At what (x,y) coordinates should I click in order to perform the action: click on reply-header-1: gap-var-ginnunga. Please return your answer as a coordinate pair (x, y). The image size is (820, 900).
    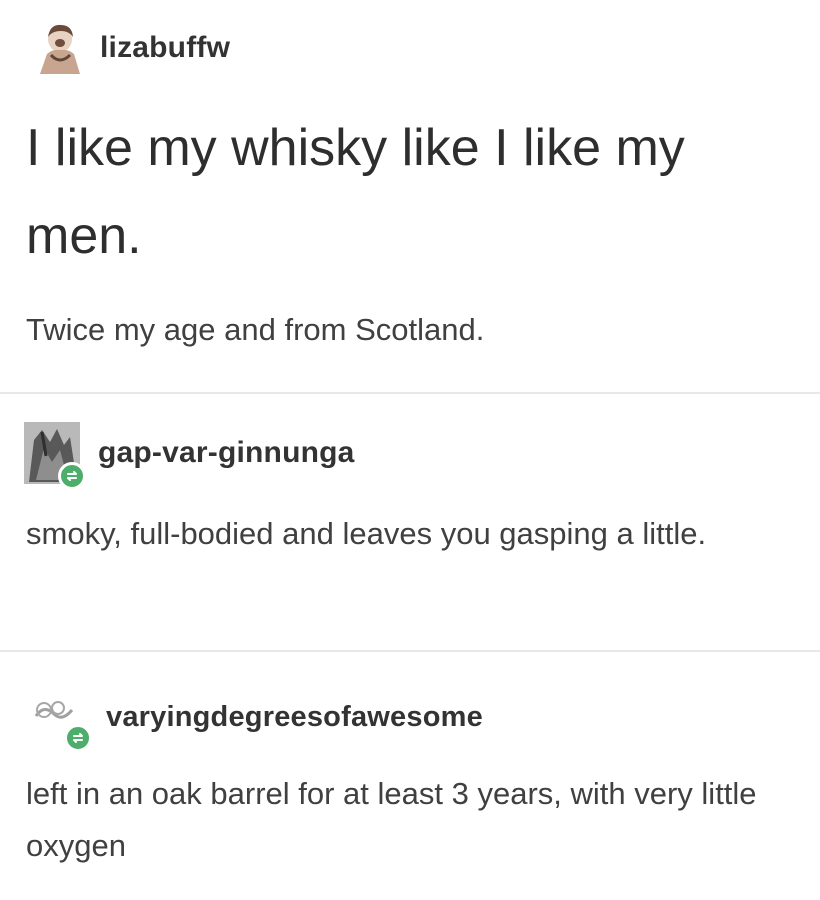
    Looking at the image, I should click on (189, 456).